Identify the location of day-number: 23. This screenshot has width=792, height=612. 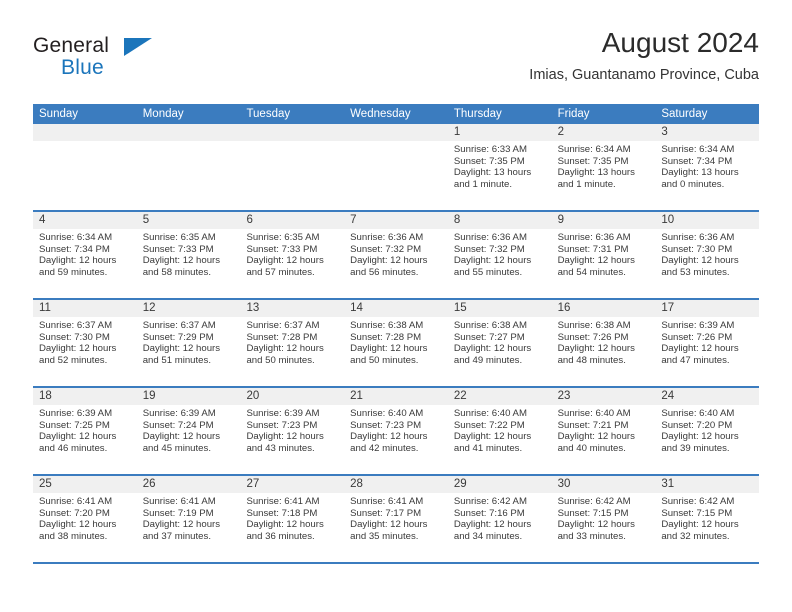
(603, 396).